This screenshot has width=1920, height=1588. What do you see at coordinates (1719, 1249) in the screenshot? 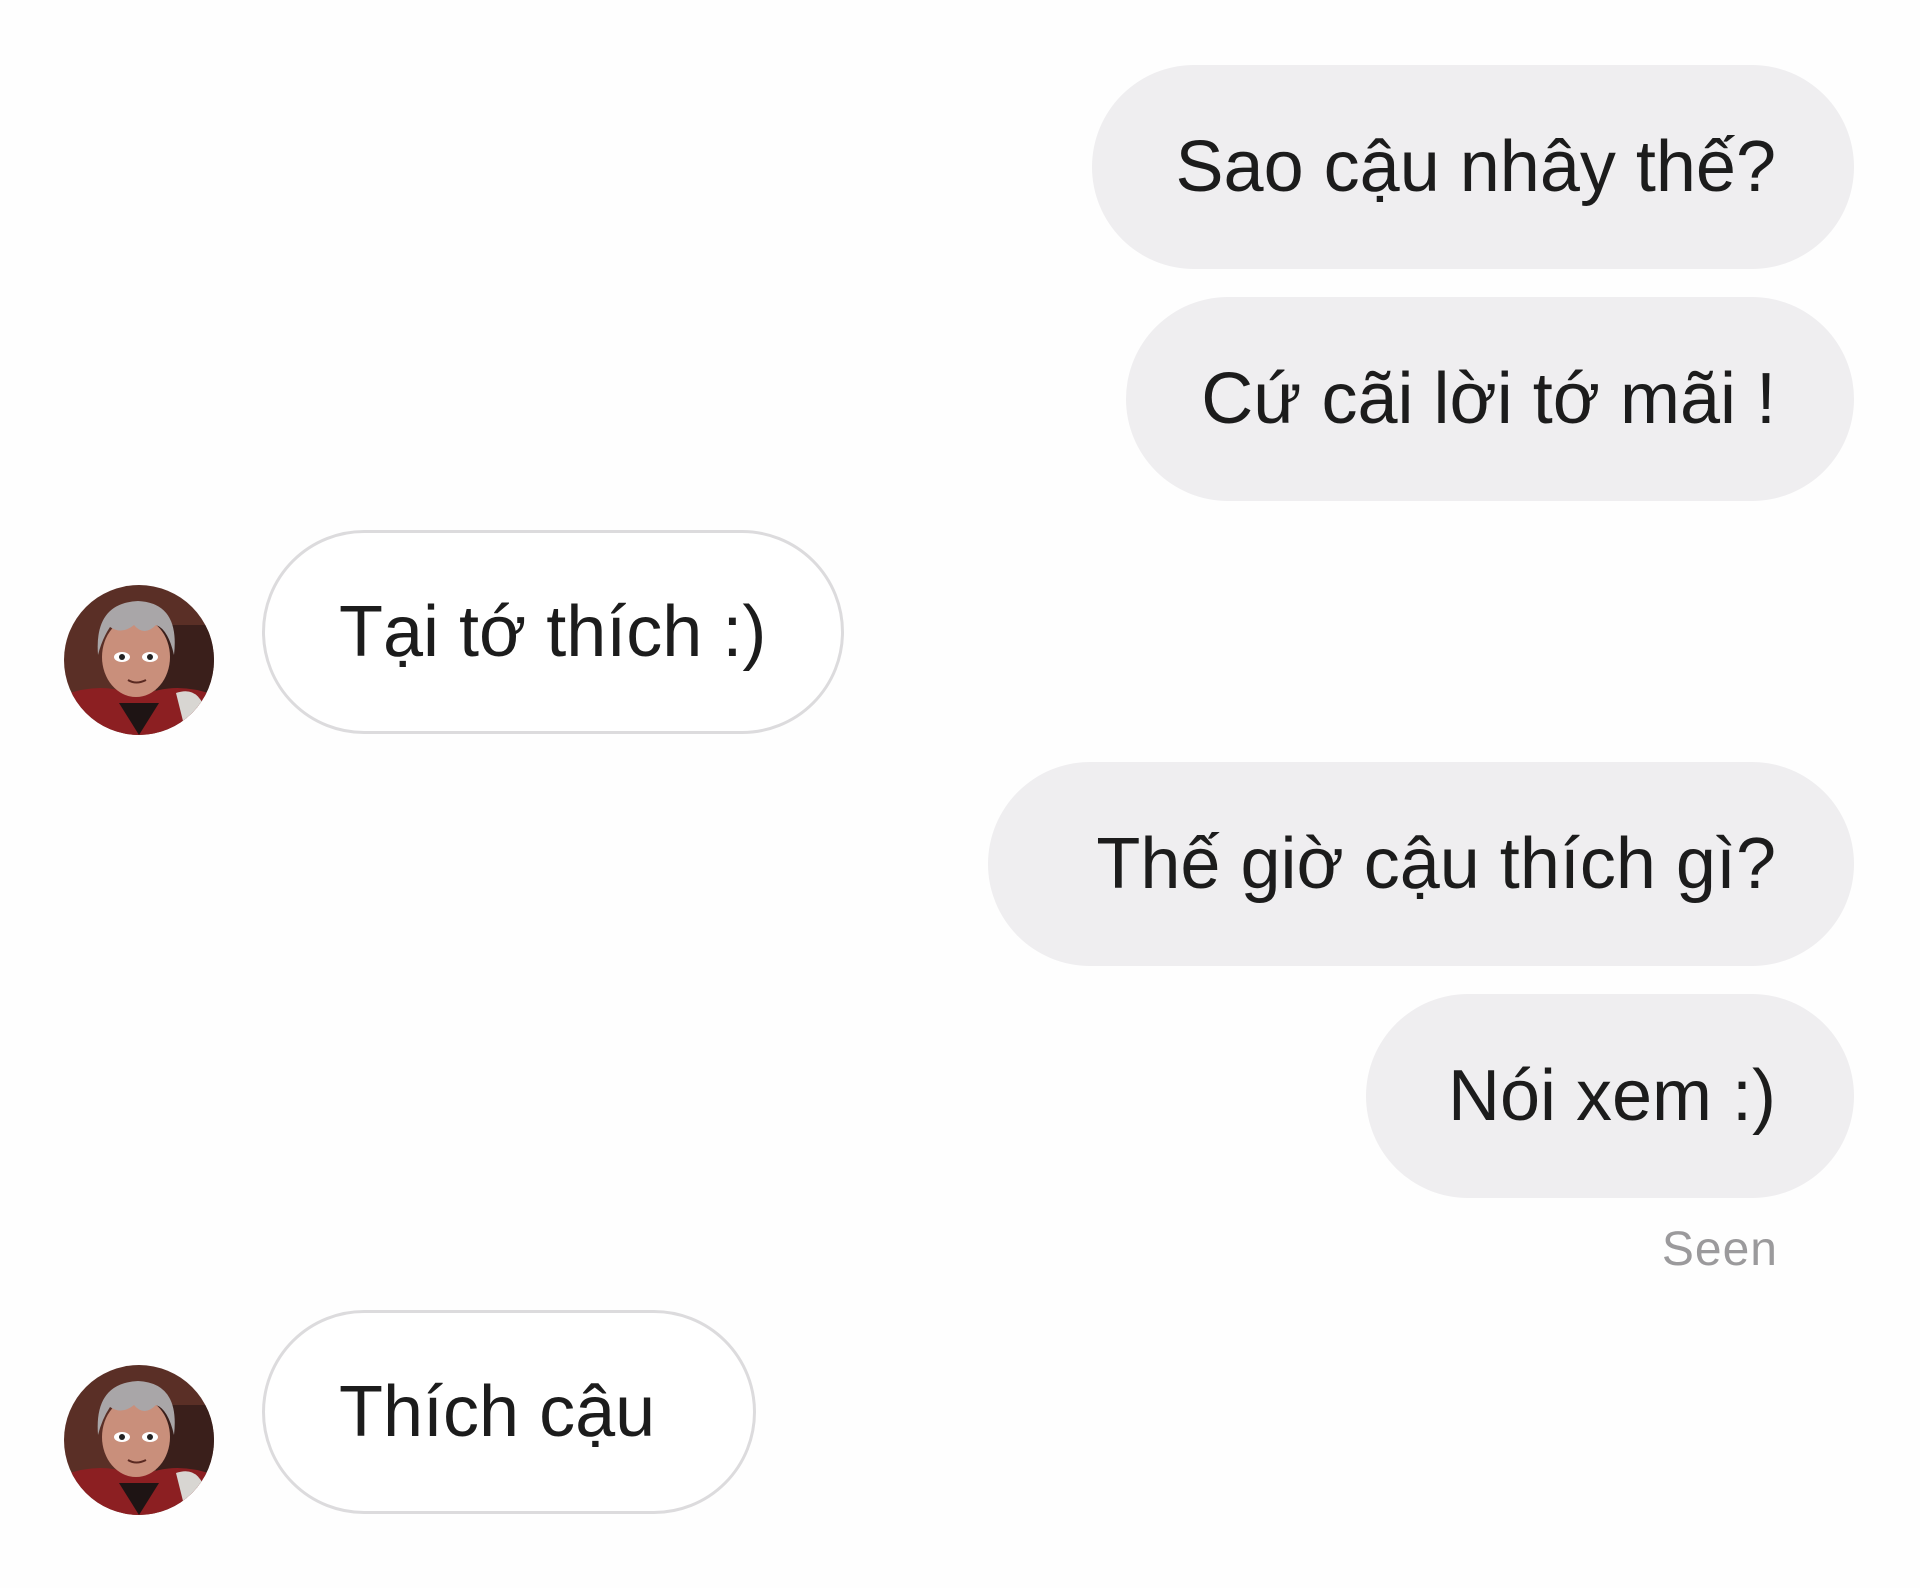
I see `seen-status: Seen` at bounding box center [1719, 1249].